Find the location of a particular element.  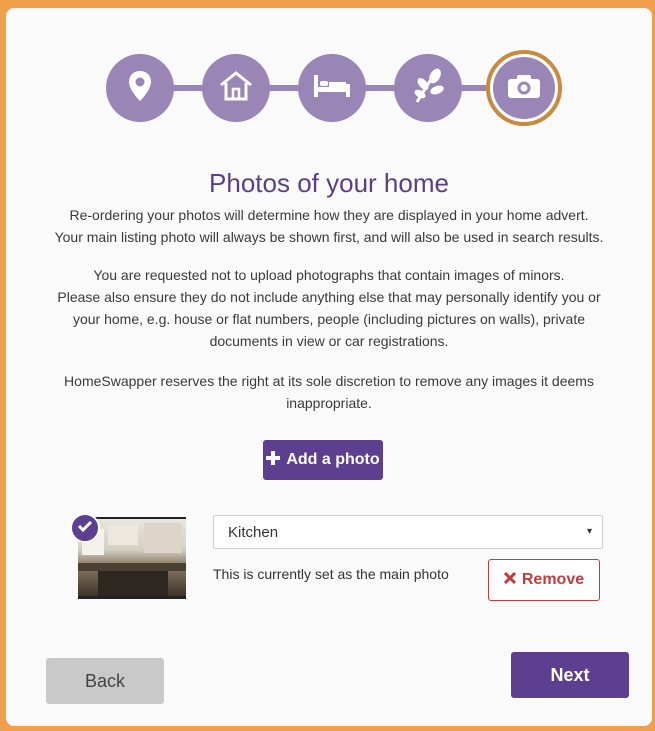

step-garden is located at coordinates (428, 88).